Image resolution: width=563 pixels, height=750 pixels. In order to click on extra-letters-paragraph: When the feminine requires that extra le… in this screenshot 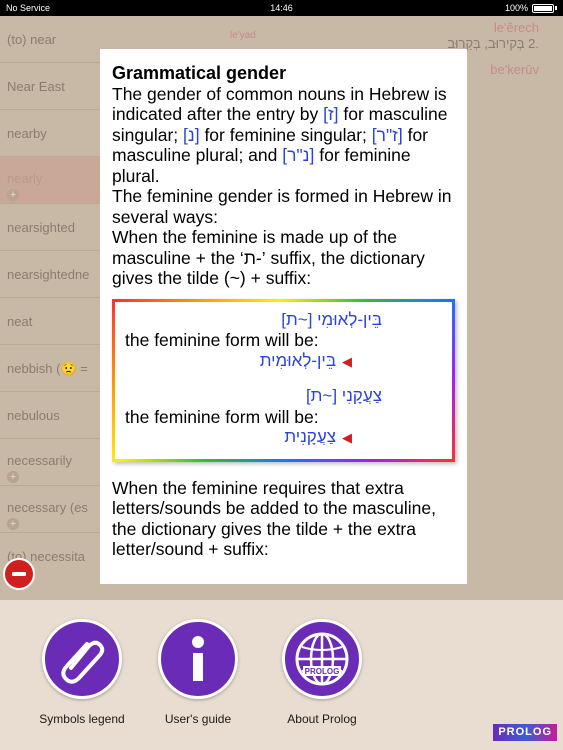, I will do `click(274, 518)`.